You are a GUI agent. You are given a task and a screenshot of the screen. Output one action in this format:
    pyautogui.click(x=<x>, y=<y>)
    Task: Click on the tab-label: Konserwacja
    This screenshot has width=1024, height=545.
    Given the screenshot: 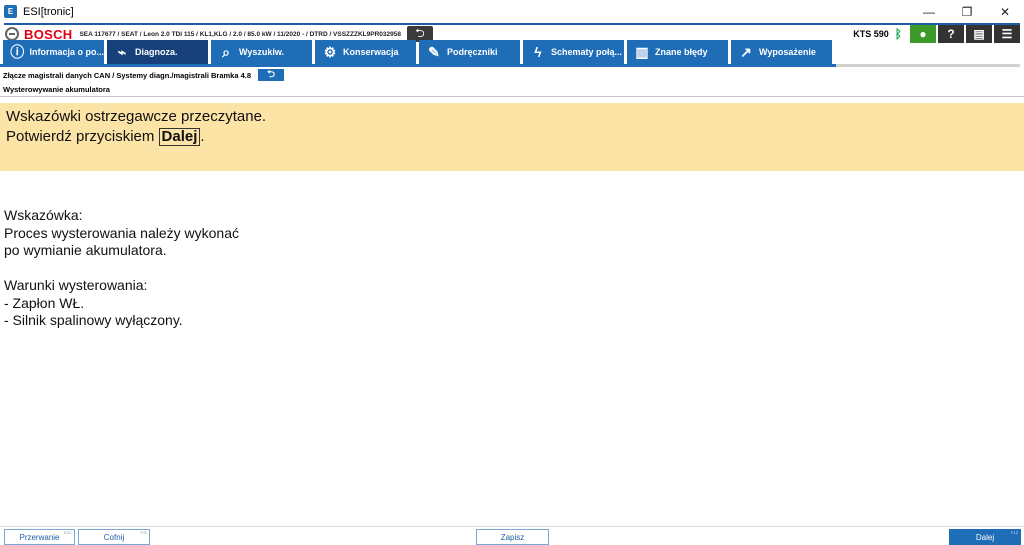 What is the action you would take?
    pyautogui.click(x=371, y=52)
    